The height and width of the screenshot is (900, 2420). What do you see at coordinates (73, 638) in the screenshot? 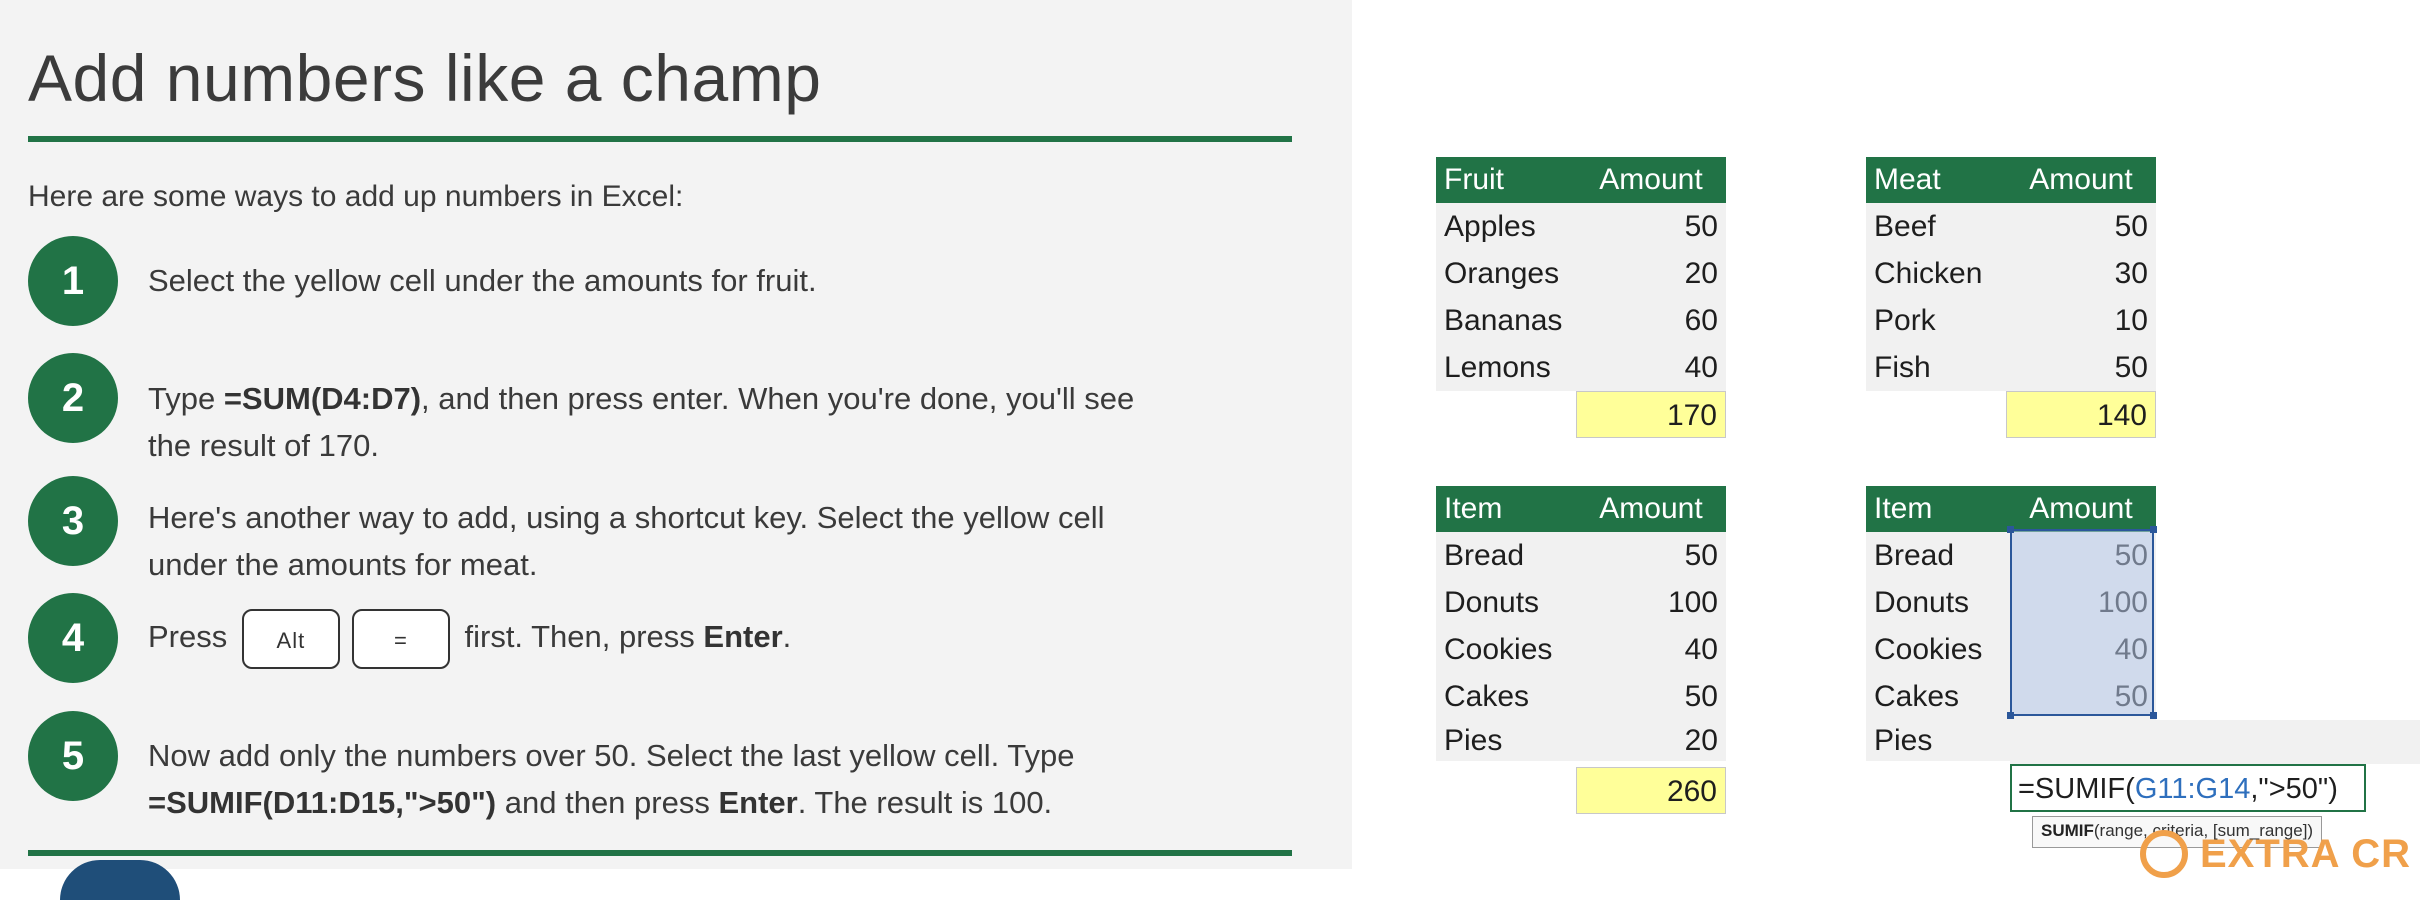
I see `step-4-badge: 4` at bounding box center [73, 638].